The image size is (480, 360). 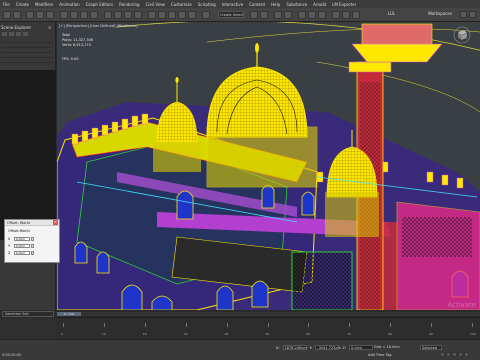 I want to click on render-setup-icon, so click(x=336, y=15).